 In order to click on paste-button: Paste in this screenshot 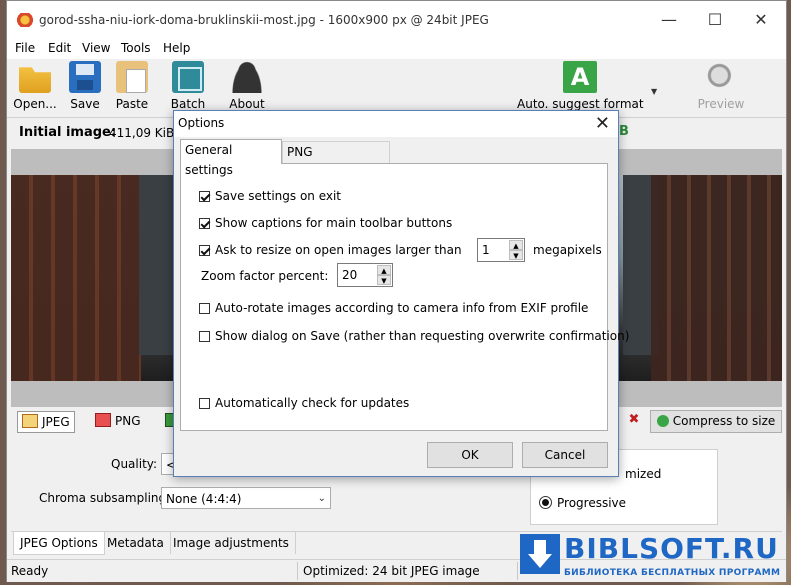, I will do `click(132, 87)`.